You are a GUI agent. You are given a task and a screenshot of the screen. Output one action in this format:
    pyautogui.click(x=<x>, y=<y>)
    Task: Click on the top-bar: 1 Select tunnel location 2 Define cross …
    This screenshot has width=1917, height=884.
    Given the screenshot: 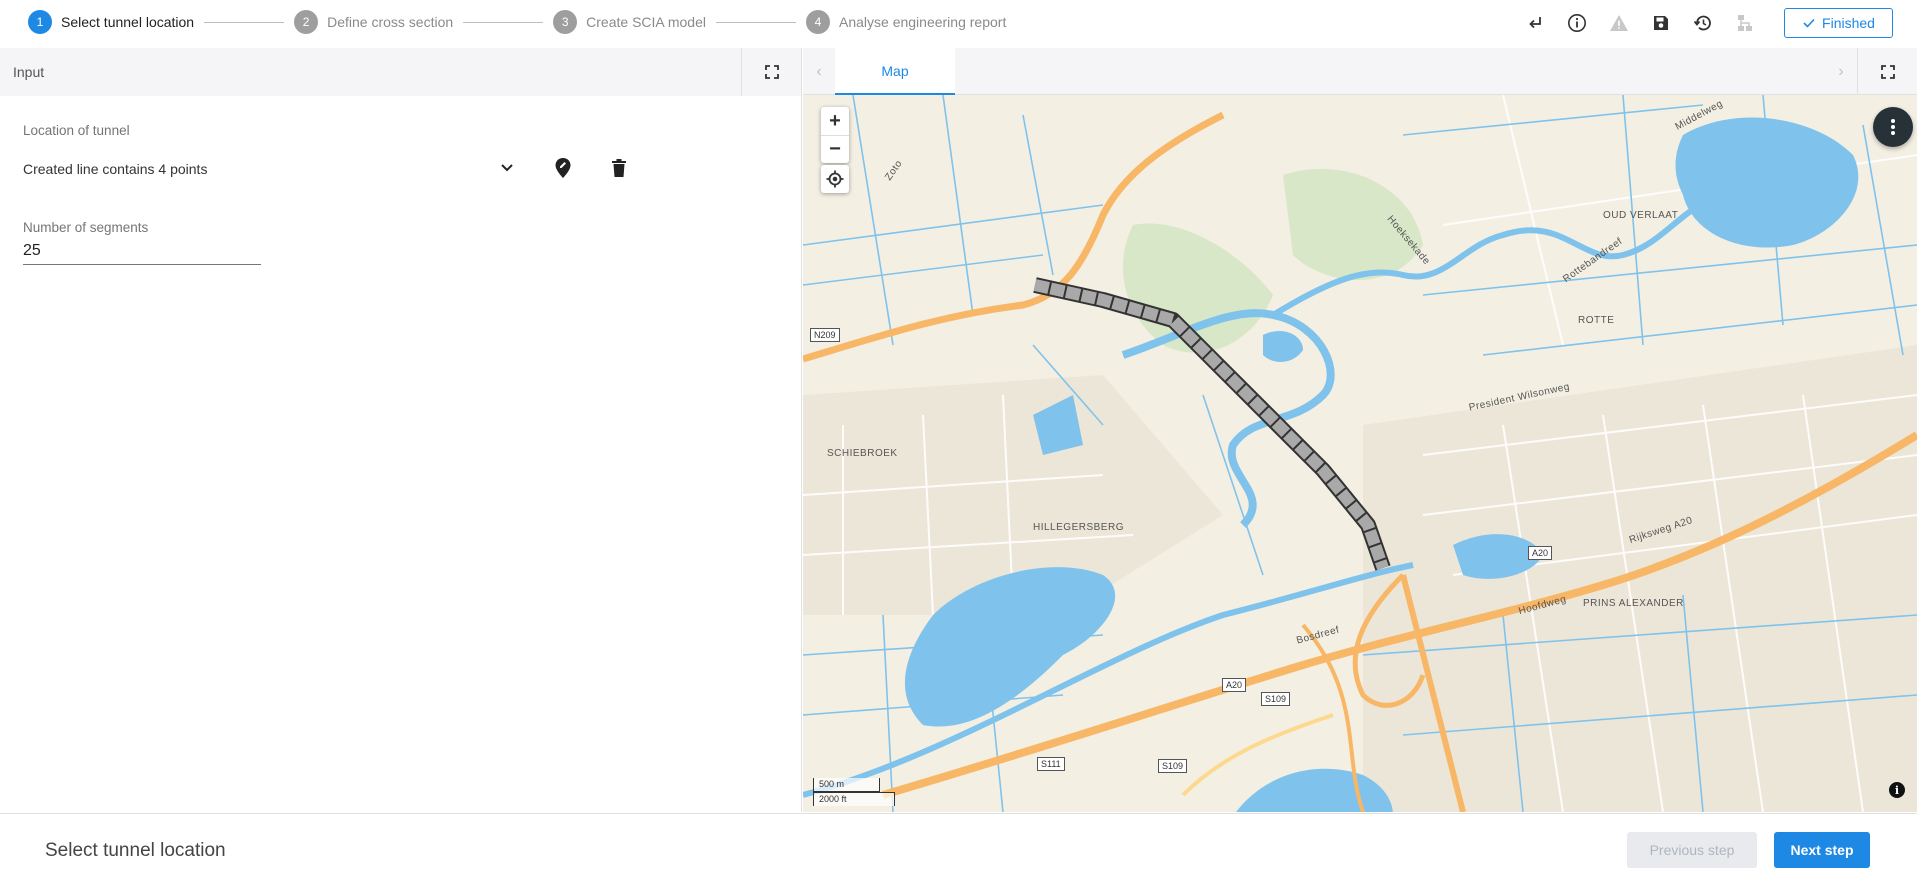 What is the action you would take?
    pyautogui.click(x=958, y=23)
    